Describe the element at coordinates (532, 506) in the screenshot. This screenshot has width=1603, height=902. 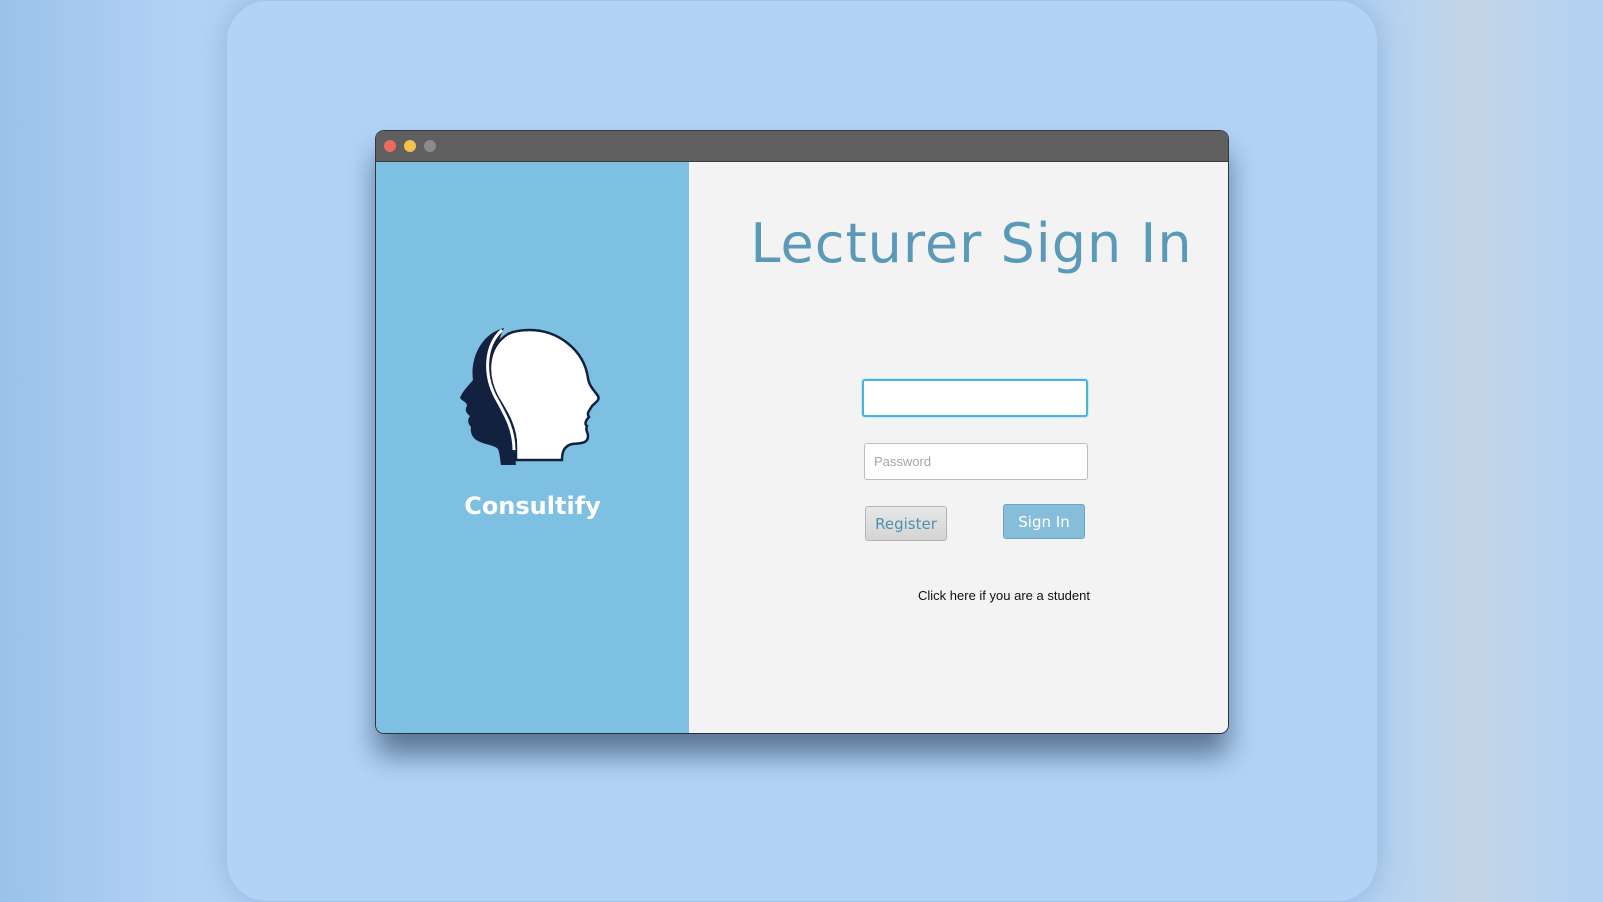
I see `brand-name: Consultify` at that location.